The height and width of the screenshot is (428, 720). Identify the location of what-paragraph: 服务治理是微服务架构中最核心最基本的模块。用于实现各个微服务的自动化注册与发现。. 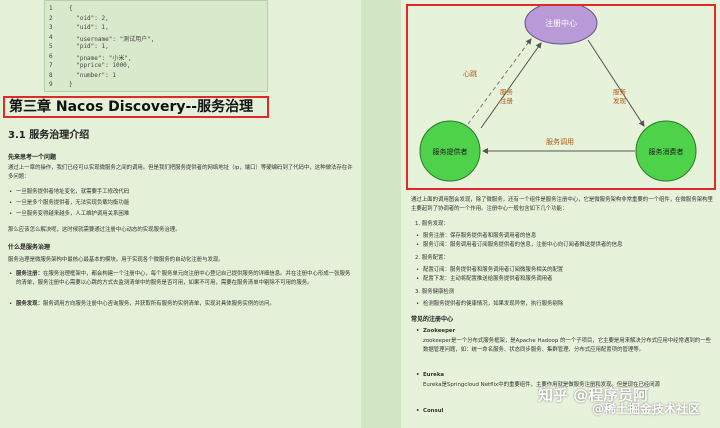
(116, 260).